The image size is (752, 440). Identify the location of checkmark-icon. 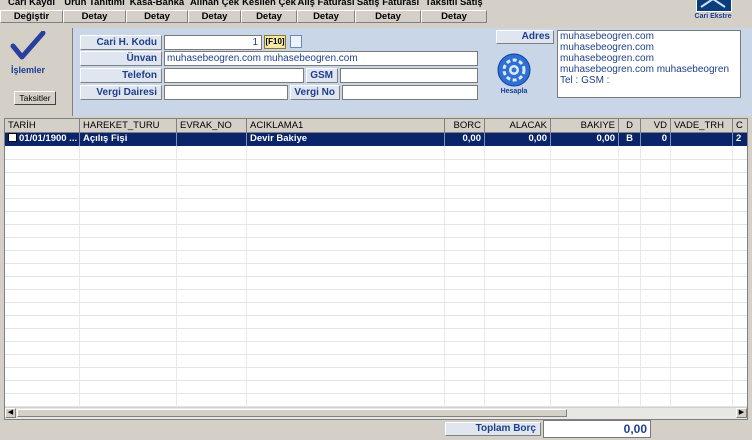
(28, 45).